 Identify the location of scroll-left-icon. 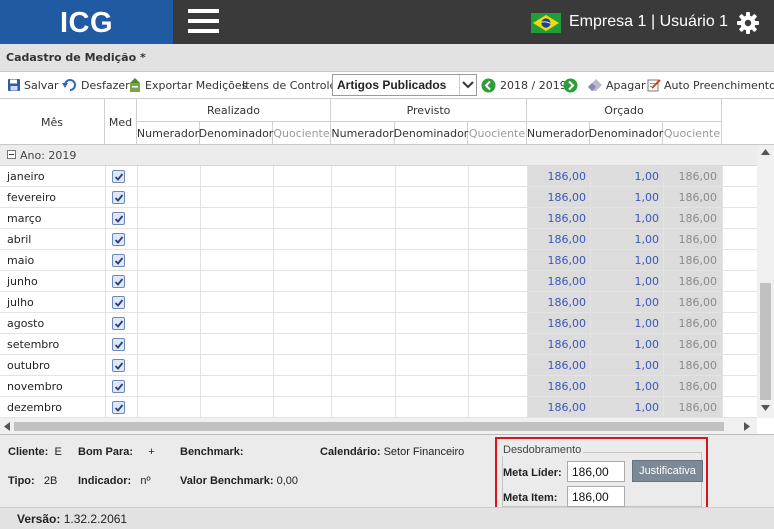
(7, 426).